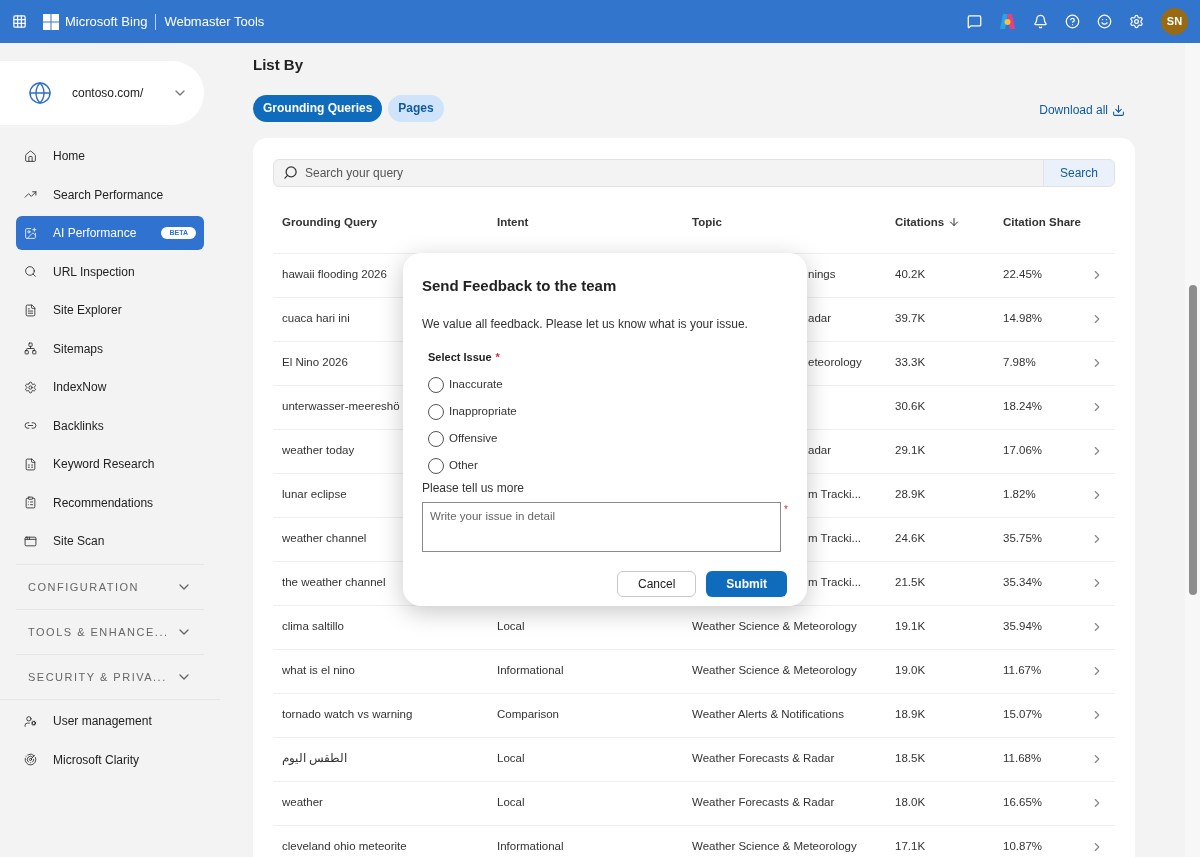 This screenshot has height=857, width=1200. What do you see at coordinates (19, 21) in the screenshot?
I see `app-launcher-icon` at bounding box center [19, 21].